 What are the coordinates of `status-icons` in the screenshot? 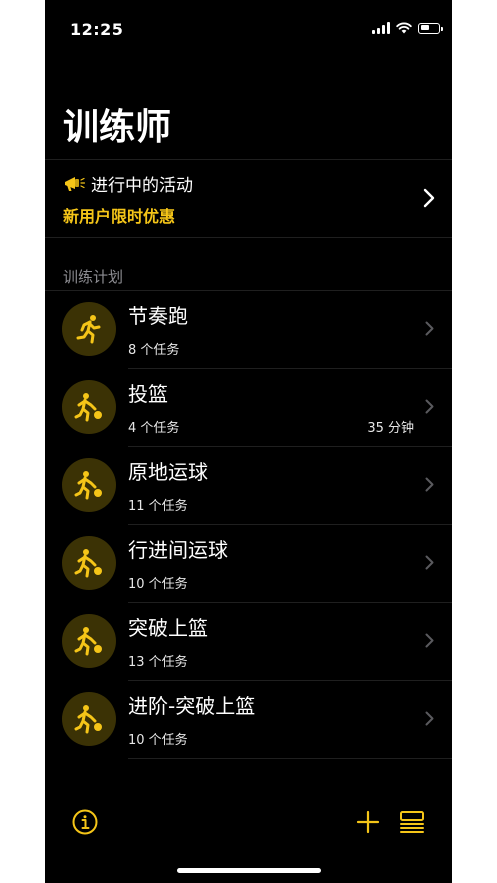 It's located at (407, 28).